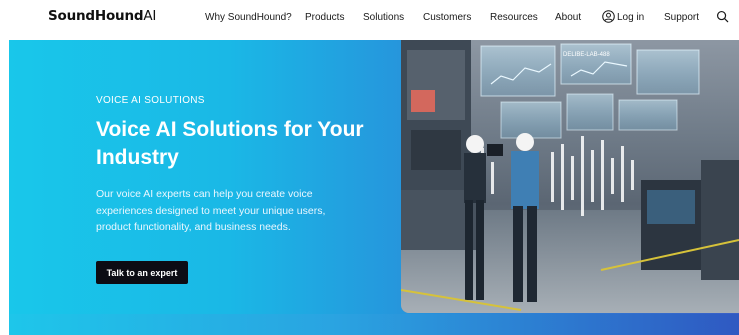 The width and height of the screenshot is (739, 335). What do you see at coordinates (102, 16) in the screenshot?
I see `soundhound-logo: SoundHoundAI` at bounding box center [102, 16].